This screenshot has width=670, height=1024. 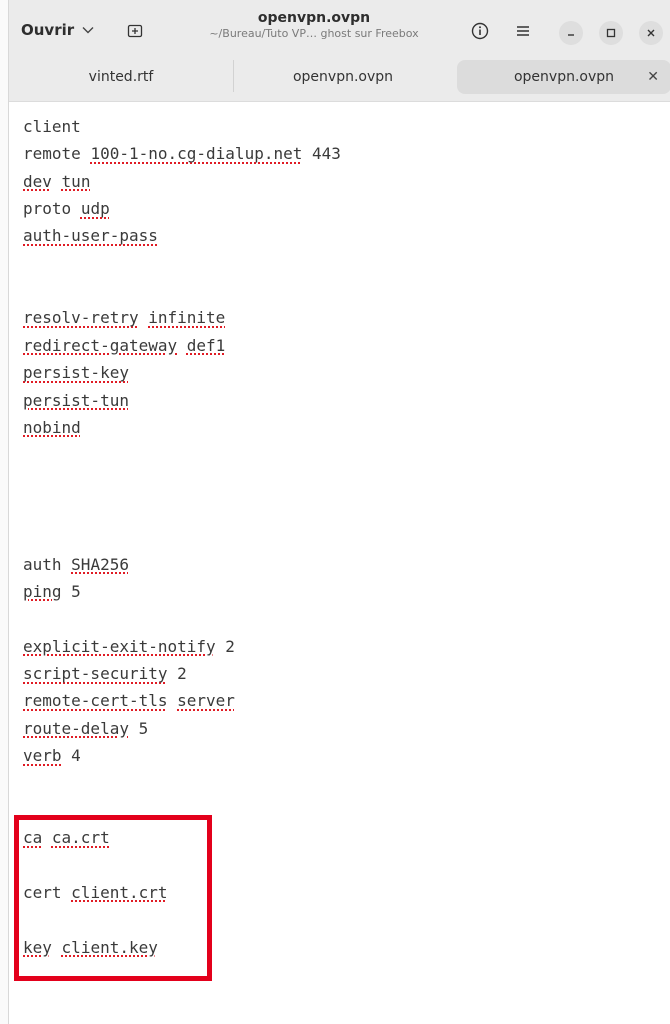 What do you see at coordinates (187, 318) in the screenshot?
I see `misspelled-word: infinite` at bounding box center [187, 318].